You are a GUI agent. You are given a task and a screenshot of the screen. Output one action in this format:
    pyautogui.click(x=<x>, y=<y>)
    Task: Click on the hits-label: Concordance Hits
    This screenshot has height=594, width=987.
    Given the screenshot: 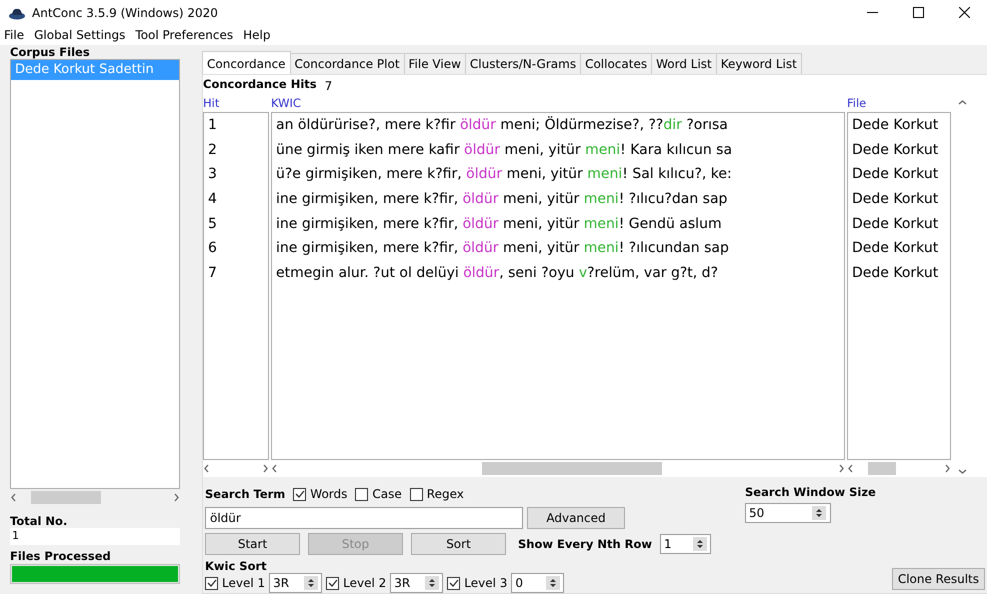 What is the action you would take?
    pyautogui.click(x=260, y=85)
    